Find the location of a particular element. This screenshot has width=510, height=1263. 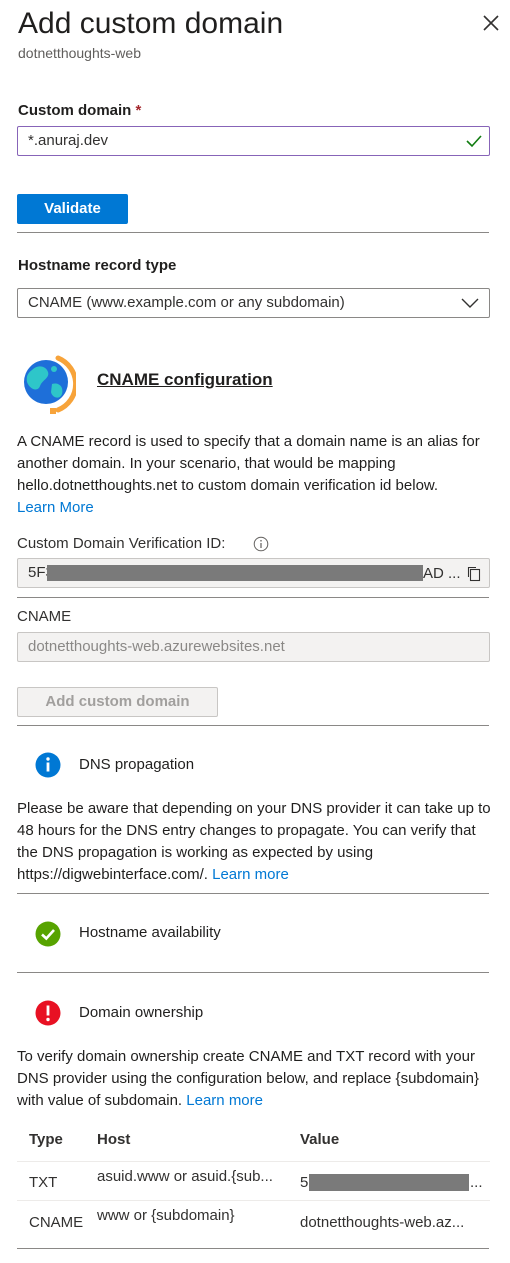

hostname-record-select: CNAME (www.example.com or any subdomain) is located at coordinates (253, 303).